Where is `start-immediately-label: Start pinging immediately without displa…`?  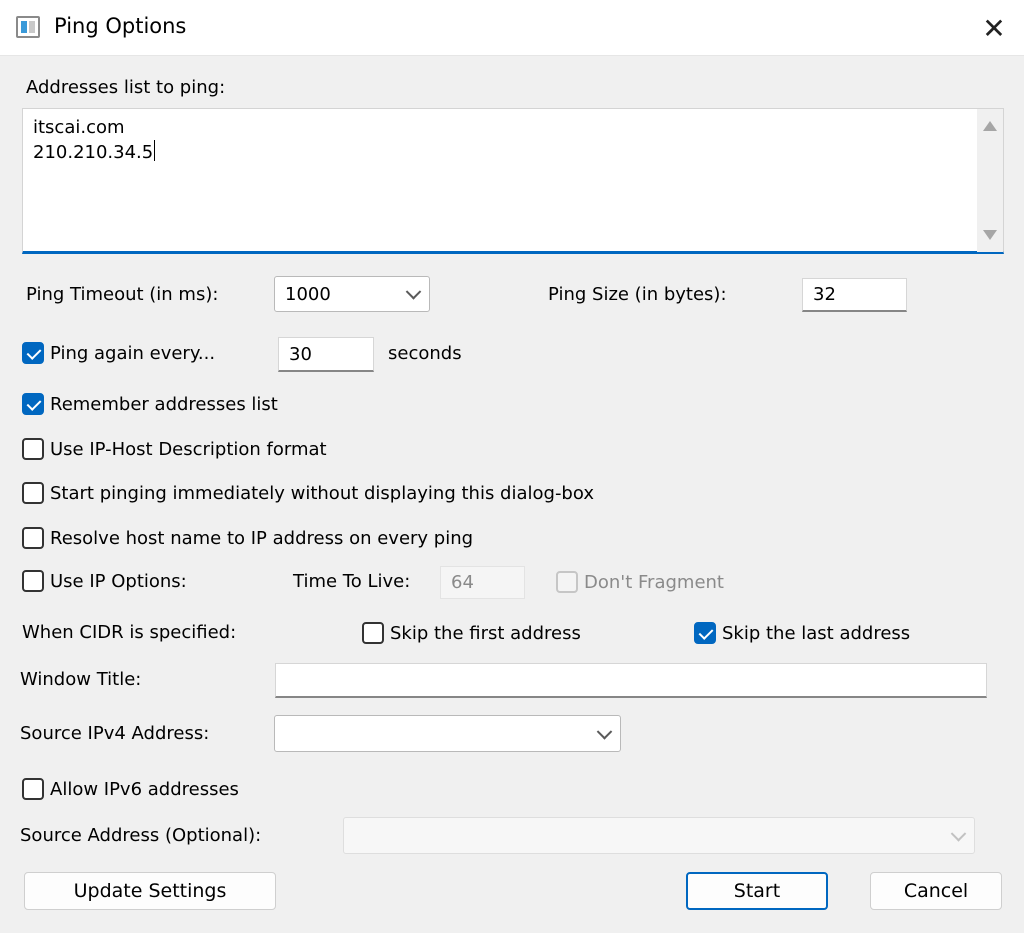 start-immediately-label: Start pinging immediately without displa… is located at coordinates (322, 493).